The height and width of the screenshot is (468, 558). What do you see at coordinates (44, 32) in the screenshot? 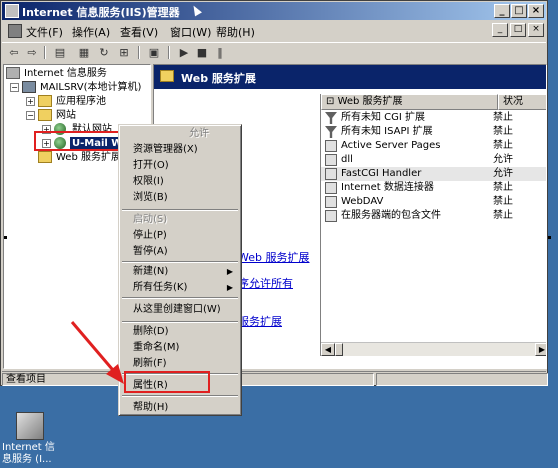
I see `menu-file: 文件(F)` at bounding box center [44, 32].